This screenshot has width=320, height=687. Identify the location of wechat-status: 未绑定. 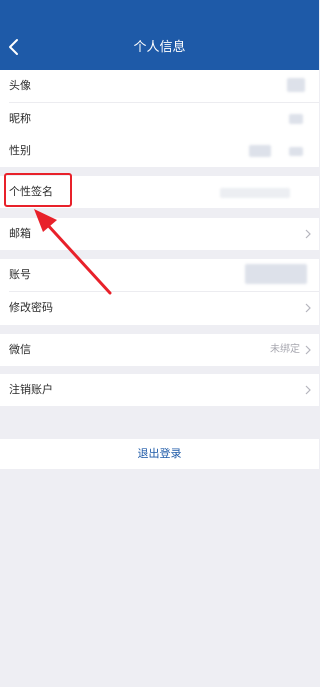
(285, 349).